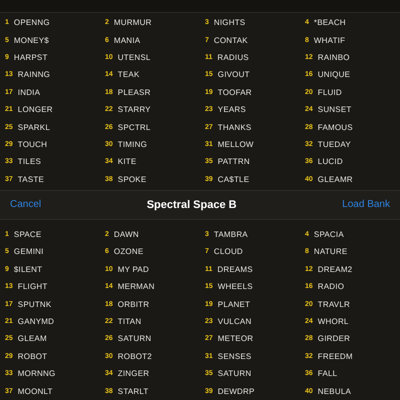  Describe the element at coordinates (330, 40) in the screenshot. I see `preset-name: WHATIF` at that location.